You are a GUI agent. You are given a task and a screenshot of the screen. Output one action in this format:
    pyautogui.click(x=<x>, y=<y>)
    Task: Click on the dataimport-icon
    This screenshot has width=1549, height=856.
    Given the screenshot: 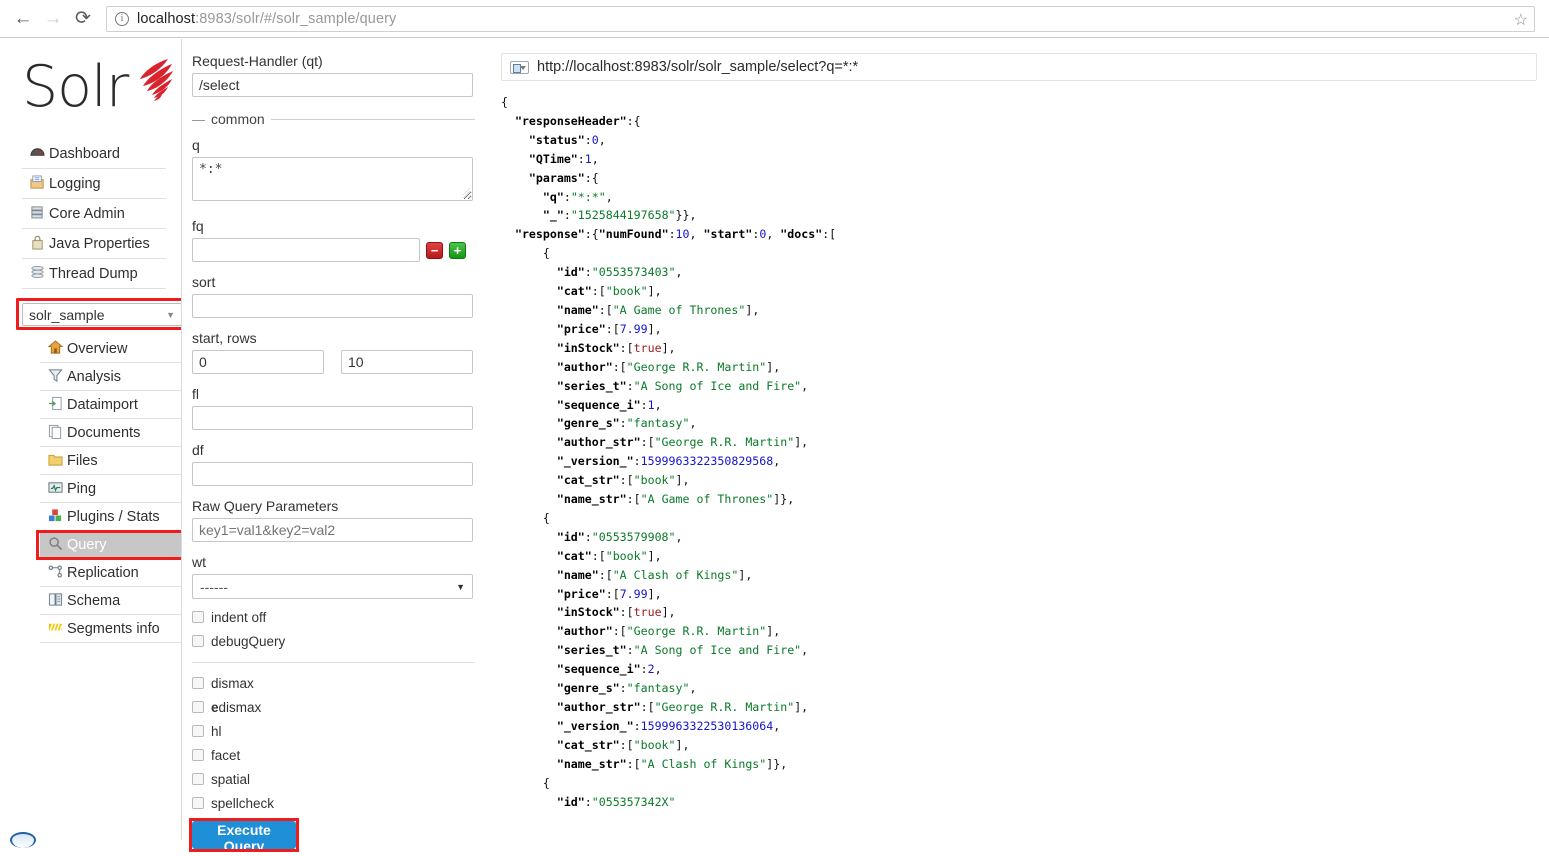 What is the action you would take?
    pyautogui.click(x=55, y=404)
    